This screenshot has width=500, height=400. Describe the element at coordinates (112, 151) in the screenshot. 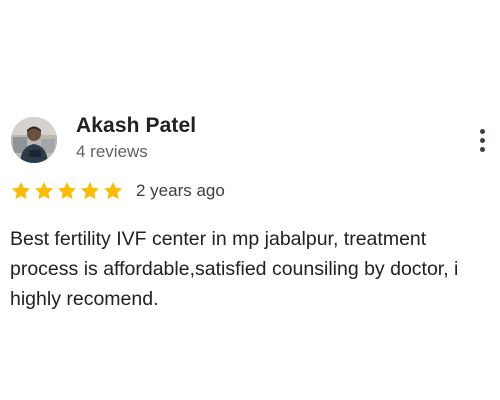

I see `author-review-count: 4 reviews` at that location.